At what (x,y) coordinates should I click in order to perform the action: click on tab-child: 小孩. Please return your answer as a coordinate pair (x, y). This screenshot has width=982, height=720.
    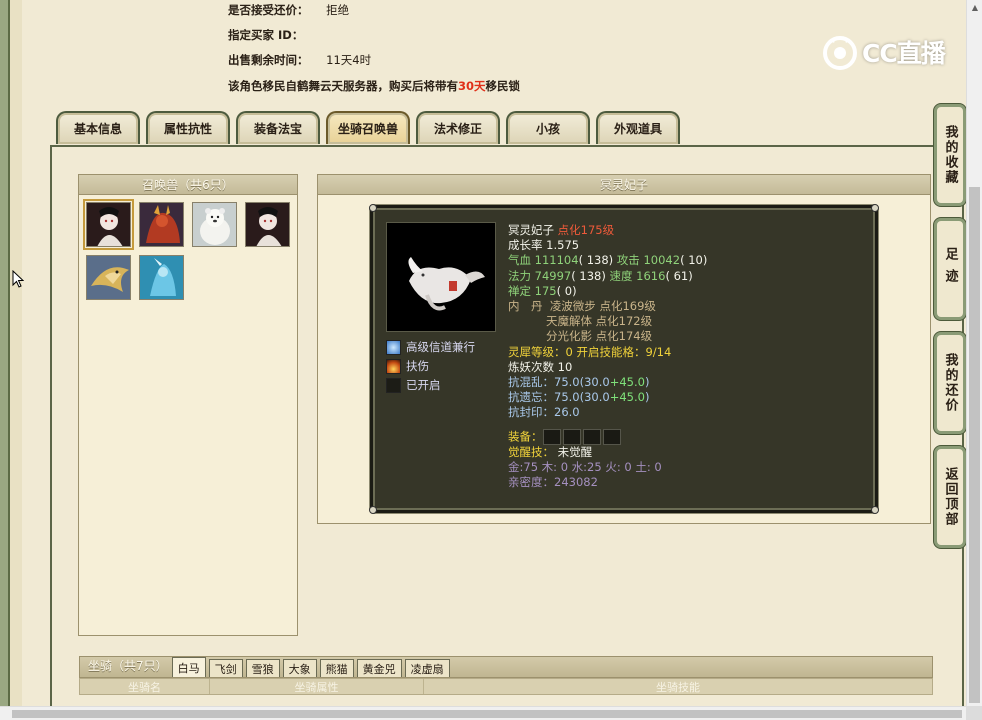
    Looking at the image, I should click on (548, 127).